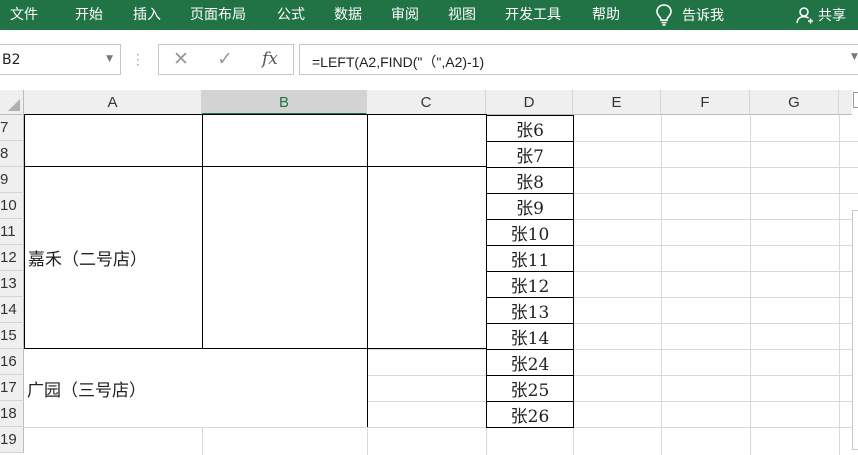 This screenshot has height=455, width=858. Describe the element at coordinates (429, 15) in the screenshot. I see `ribbon-tab-bar: 文件 开始 插入 页面布局 公式 数据 审阅 视图 开发工具 帮助 告诉我 共享` at that location.